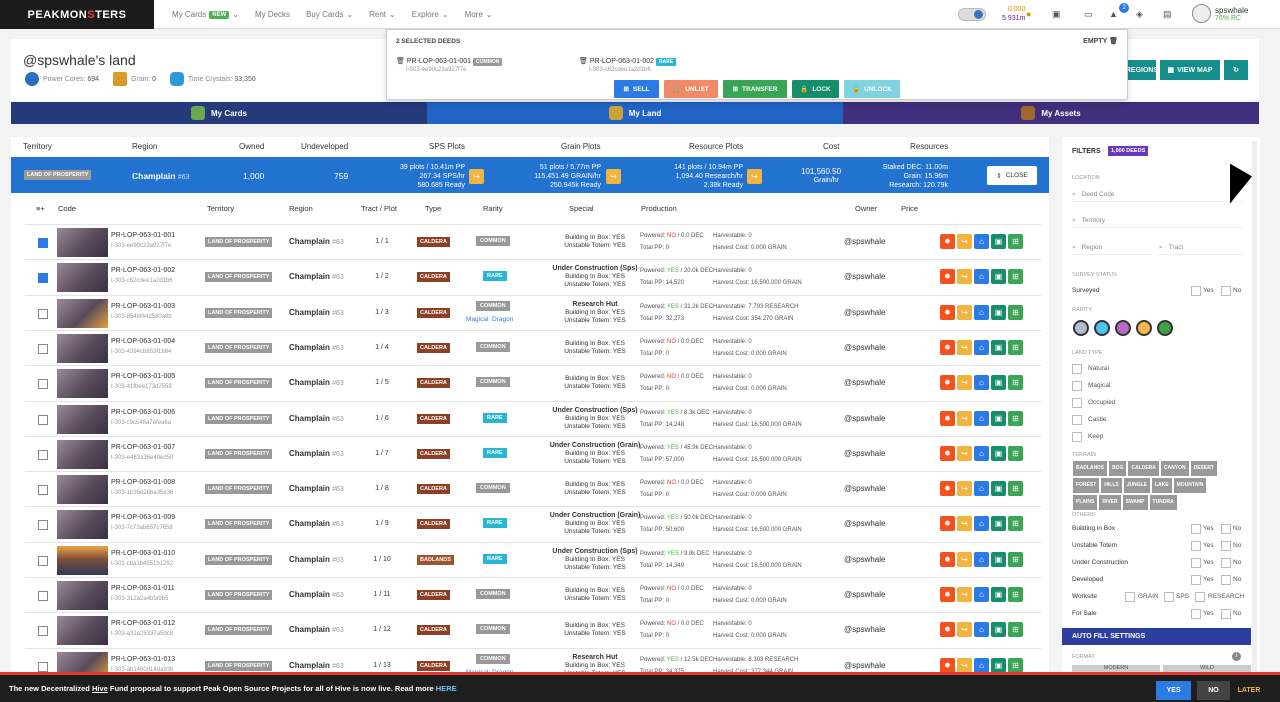 The image size is (1280, 702). Describe the element at coordinates (581, 208) in the screenshot. I see `th-special: Special` at that location.